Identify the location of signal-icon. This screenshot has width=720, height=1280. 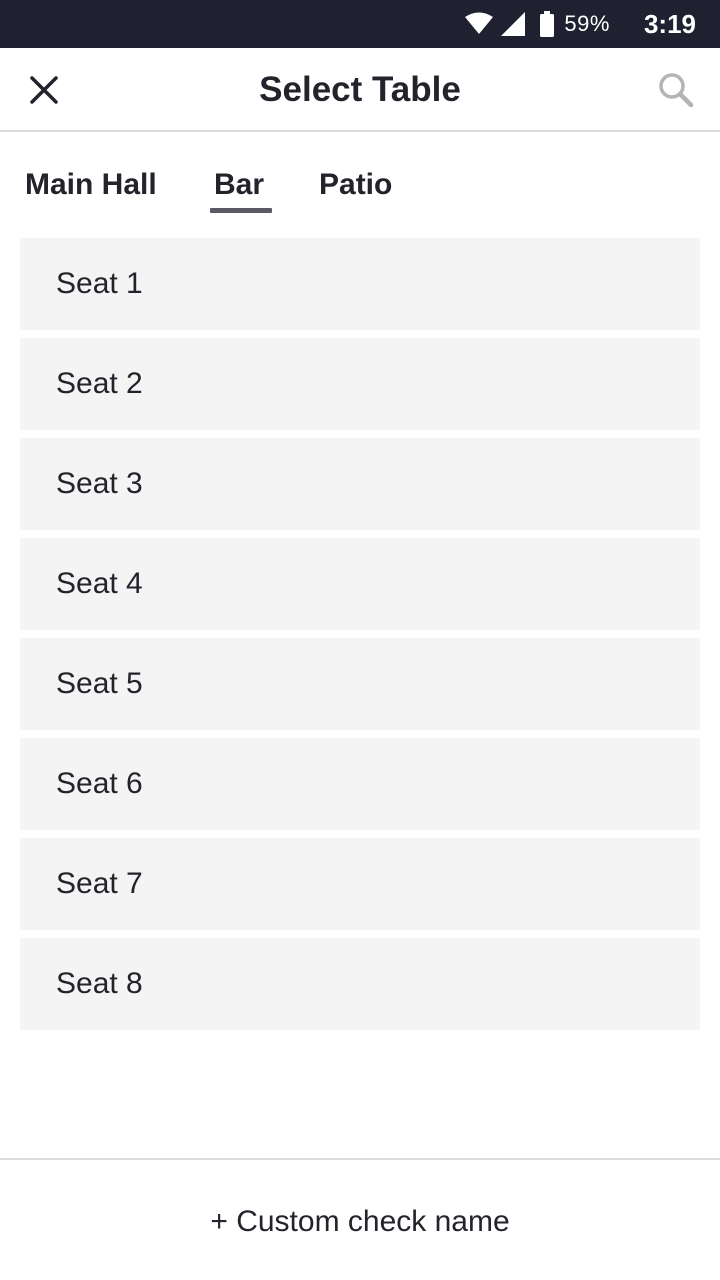
(513, 24).